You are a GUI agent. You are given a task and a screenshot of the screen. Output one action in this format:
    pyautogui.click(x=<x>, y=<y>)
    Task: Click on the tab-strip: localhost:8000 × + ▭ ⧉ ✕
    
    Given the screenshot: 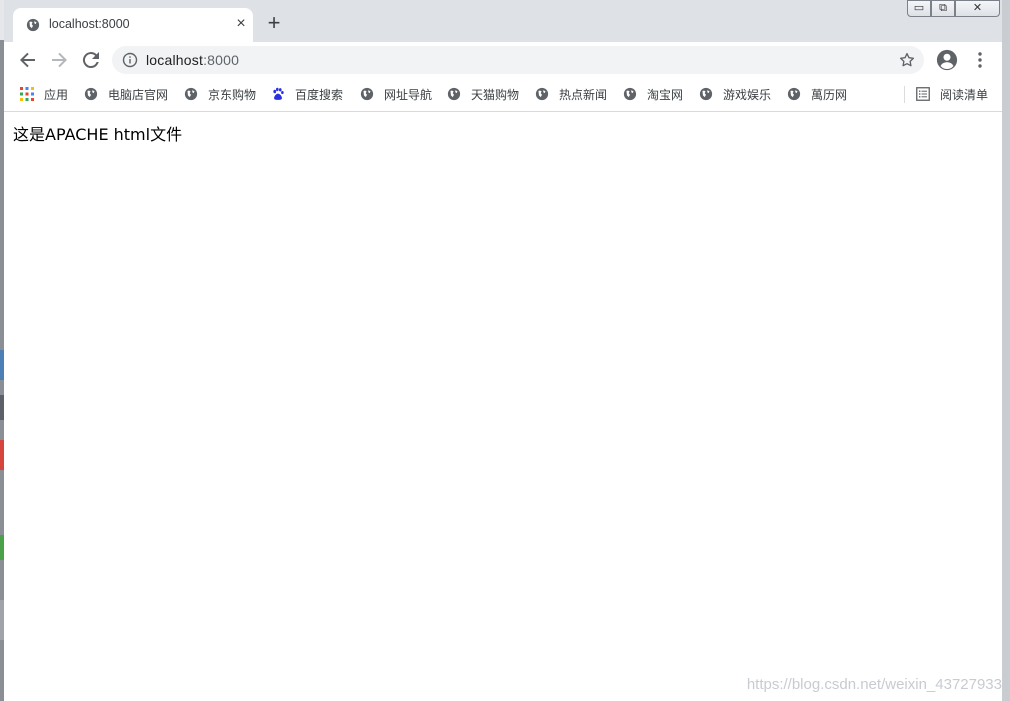 What is the action you would take?
    pyautogui.click(x=503, y=21)
    